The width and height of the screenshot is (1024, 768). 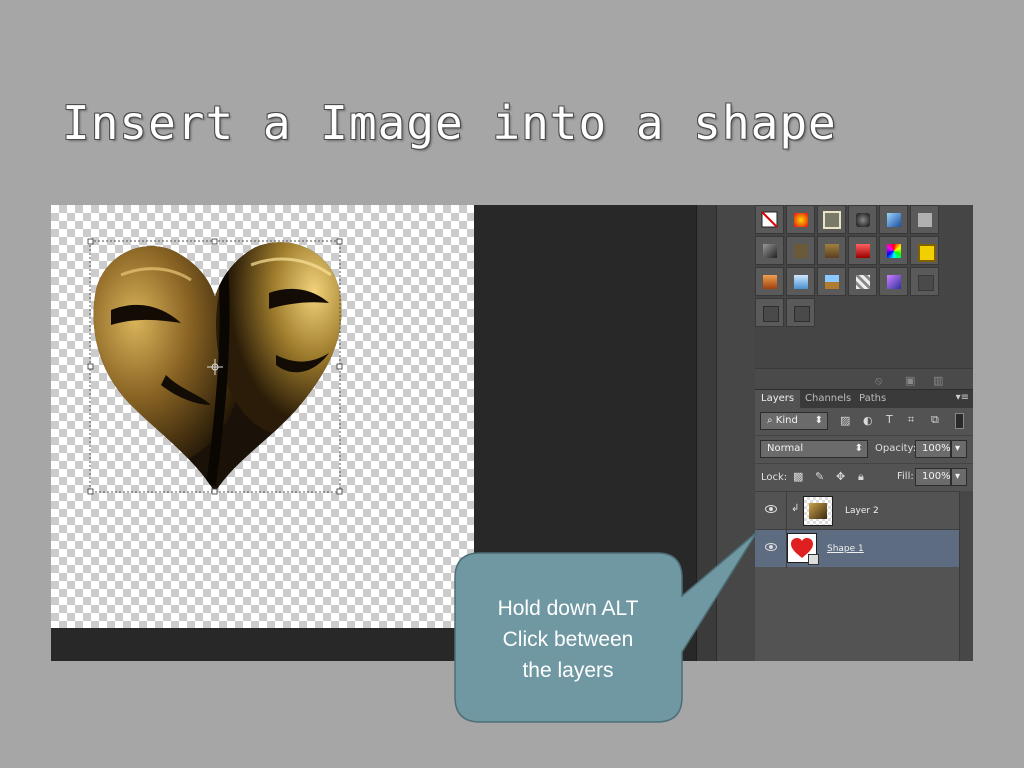 What do you see at coordinates (845, 549) in the screenshot?
I see `layer-name: Shape 1` at bounding box center [845, 549].